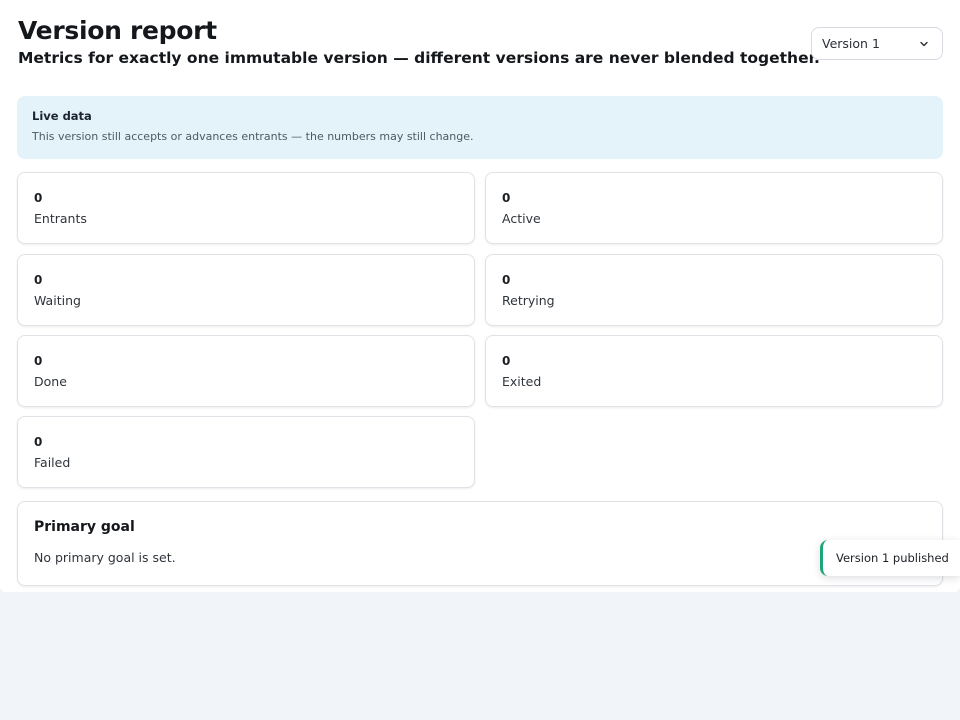  I want to click on metric-card-retrying: 0 Retrying, so click(714, 290).